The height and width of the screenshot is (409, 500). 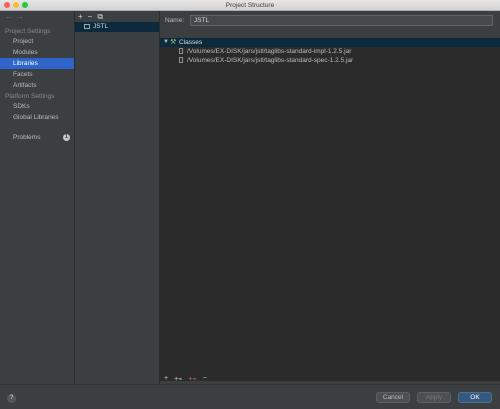 I want to click on sidebar-item-label: Problems, so click(x=27, y=137).